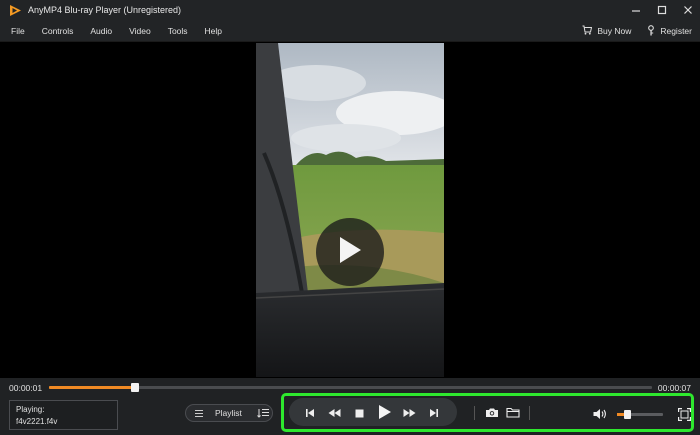 This screenshot has width=700, height=435. What do you see at coordinates (684, 414) in the screenshot?
I see `fullscreen-icon` at bounding box center [684, 414].